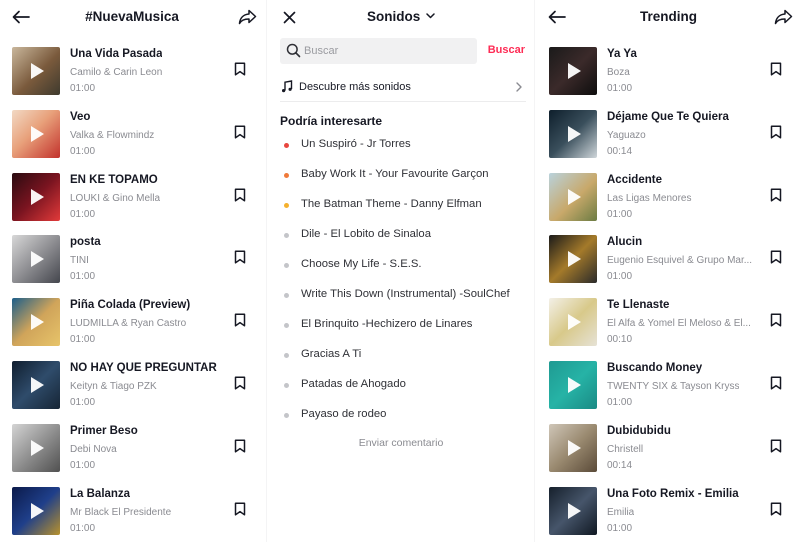 The height and width of the screenshot is (542, 800). I want to click on track-row: Dubidubidu Christell 00:14, so click(668, 449).